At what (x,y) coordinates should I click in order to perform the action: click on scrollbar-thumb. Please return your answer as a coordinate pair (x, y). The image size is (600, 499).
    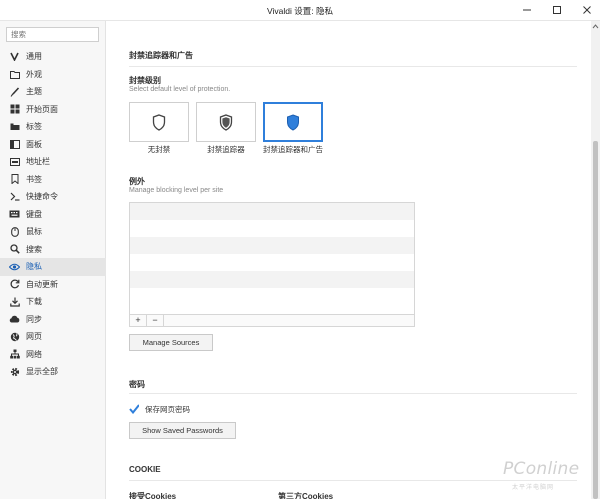
    Looking at the image, I should click on (595, 320).